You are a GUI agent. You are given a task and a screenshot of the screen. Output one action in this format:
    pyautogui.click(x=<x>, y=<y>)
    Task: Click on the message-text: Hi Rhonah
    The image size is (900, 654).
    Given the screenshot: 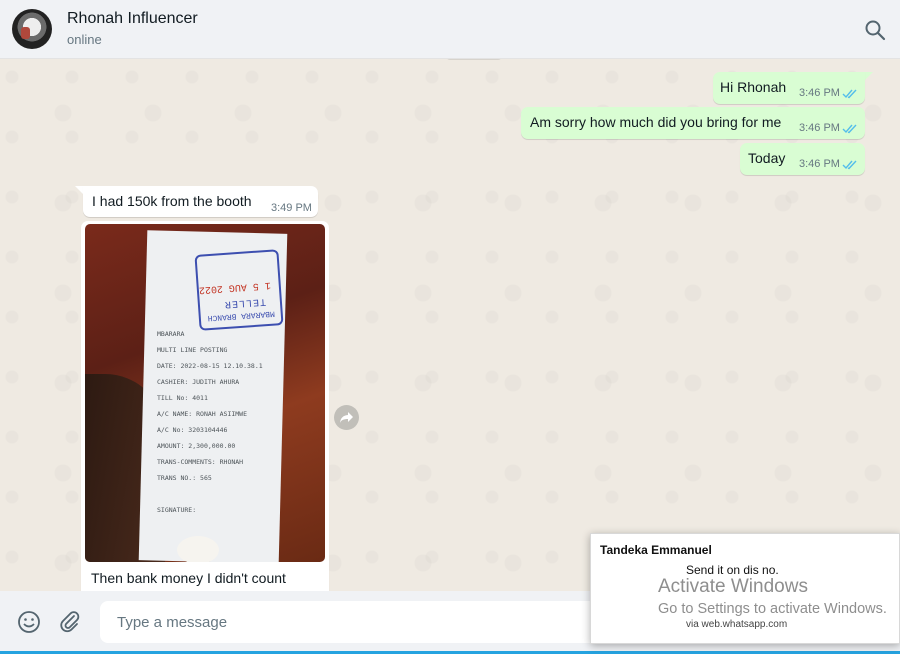 What is the action you would take?
    pyautogui.click(x=753, y=87)
    